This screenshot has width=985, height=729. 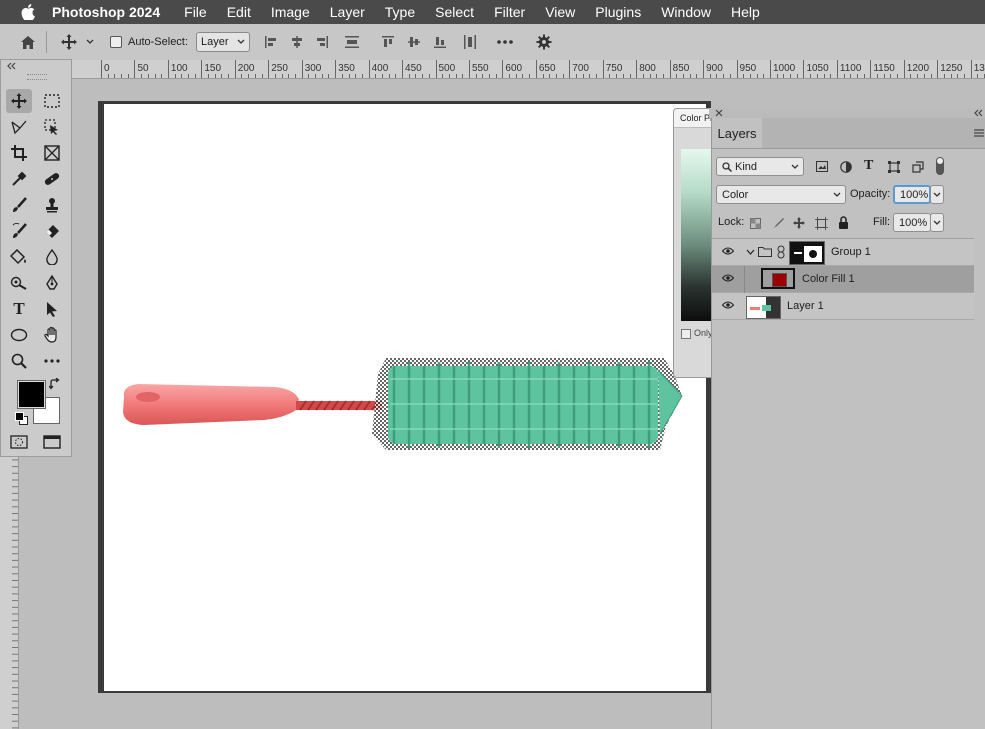 What do you see at coordinates (290, 12) in the screenshot?
I see `menu-image: Image` at bounding box center [290, 12].